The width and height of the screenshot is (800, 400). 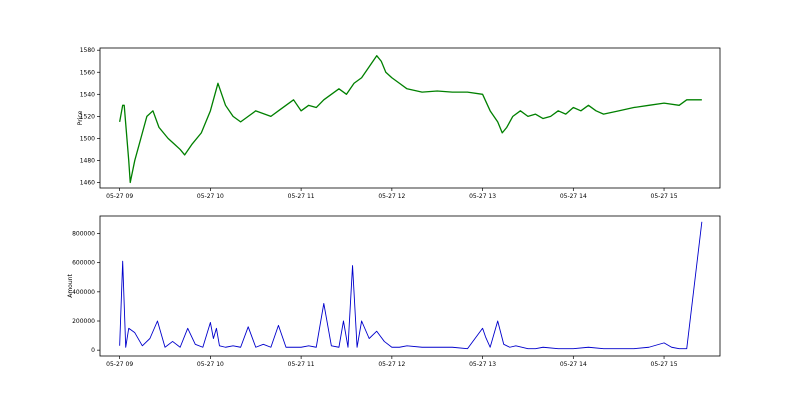 What do you see at coordinates (210, 196) in the screenshot?
I see `price-x-tick-label: 05-27 10` at bounding box center [210, 196].